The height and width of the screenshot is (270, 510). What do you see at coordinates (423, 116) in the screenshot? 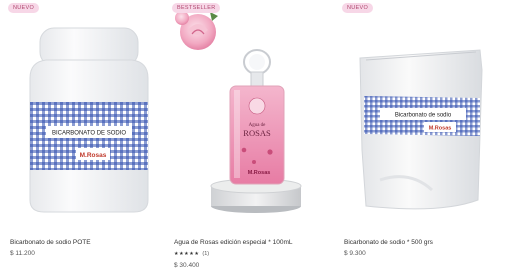
I see `label-text: Bicarbonato de sodio` at bounding box center [423, 116].